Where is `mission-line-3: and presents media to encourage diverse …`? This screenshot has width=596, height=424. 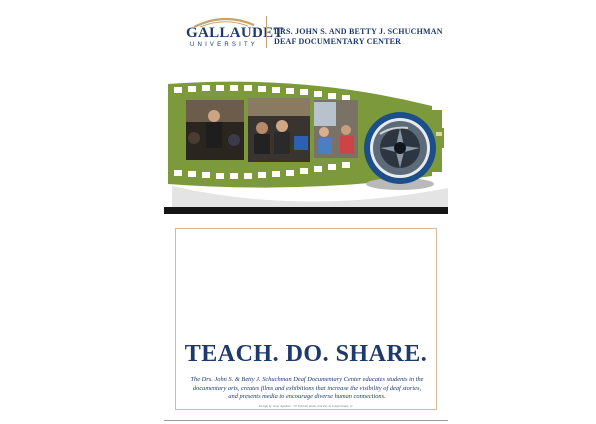 mission-line-3: and presents media to encourage diverse … is located at coordinates (307, 396).